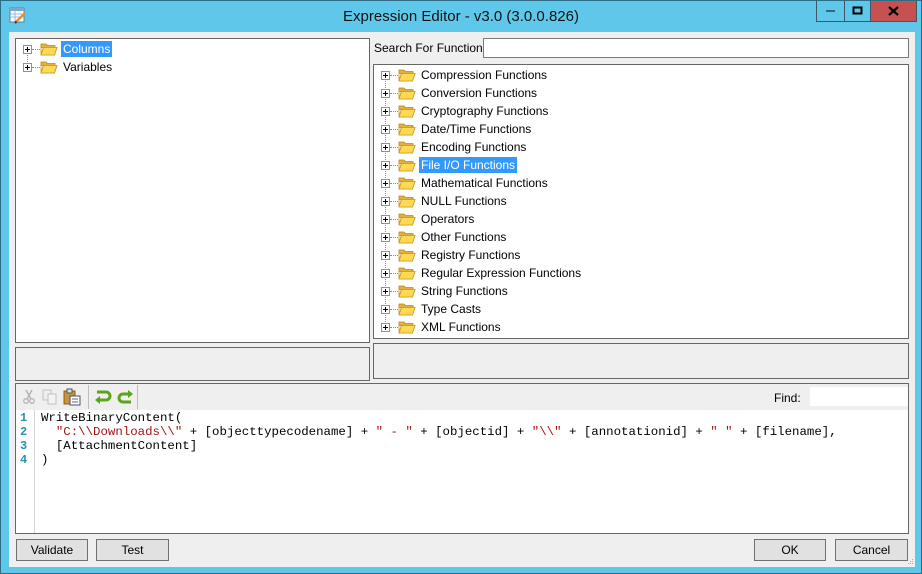 The height and width of the screenshot is (574, 922). I want to click on function-category: File I/O Functions, so click(449, 165).